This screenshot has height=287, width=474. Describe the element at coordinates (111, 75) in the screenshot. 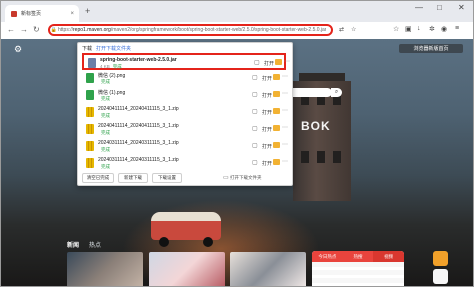

I see `download-filename: 微信 (2).png` at that location.